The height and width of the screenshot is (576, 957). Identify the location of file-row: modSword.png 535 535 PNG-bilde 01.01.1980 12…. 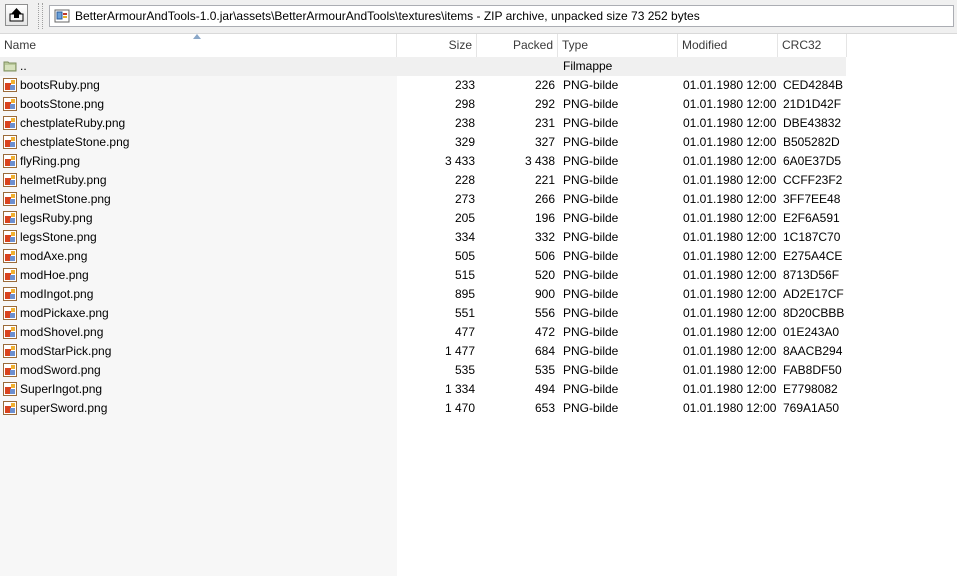
(478, 370).